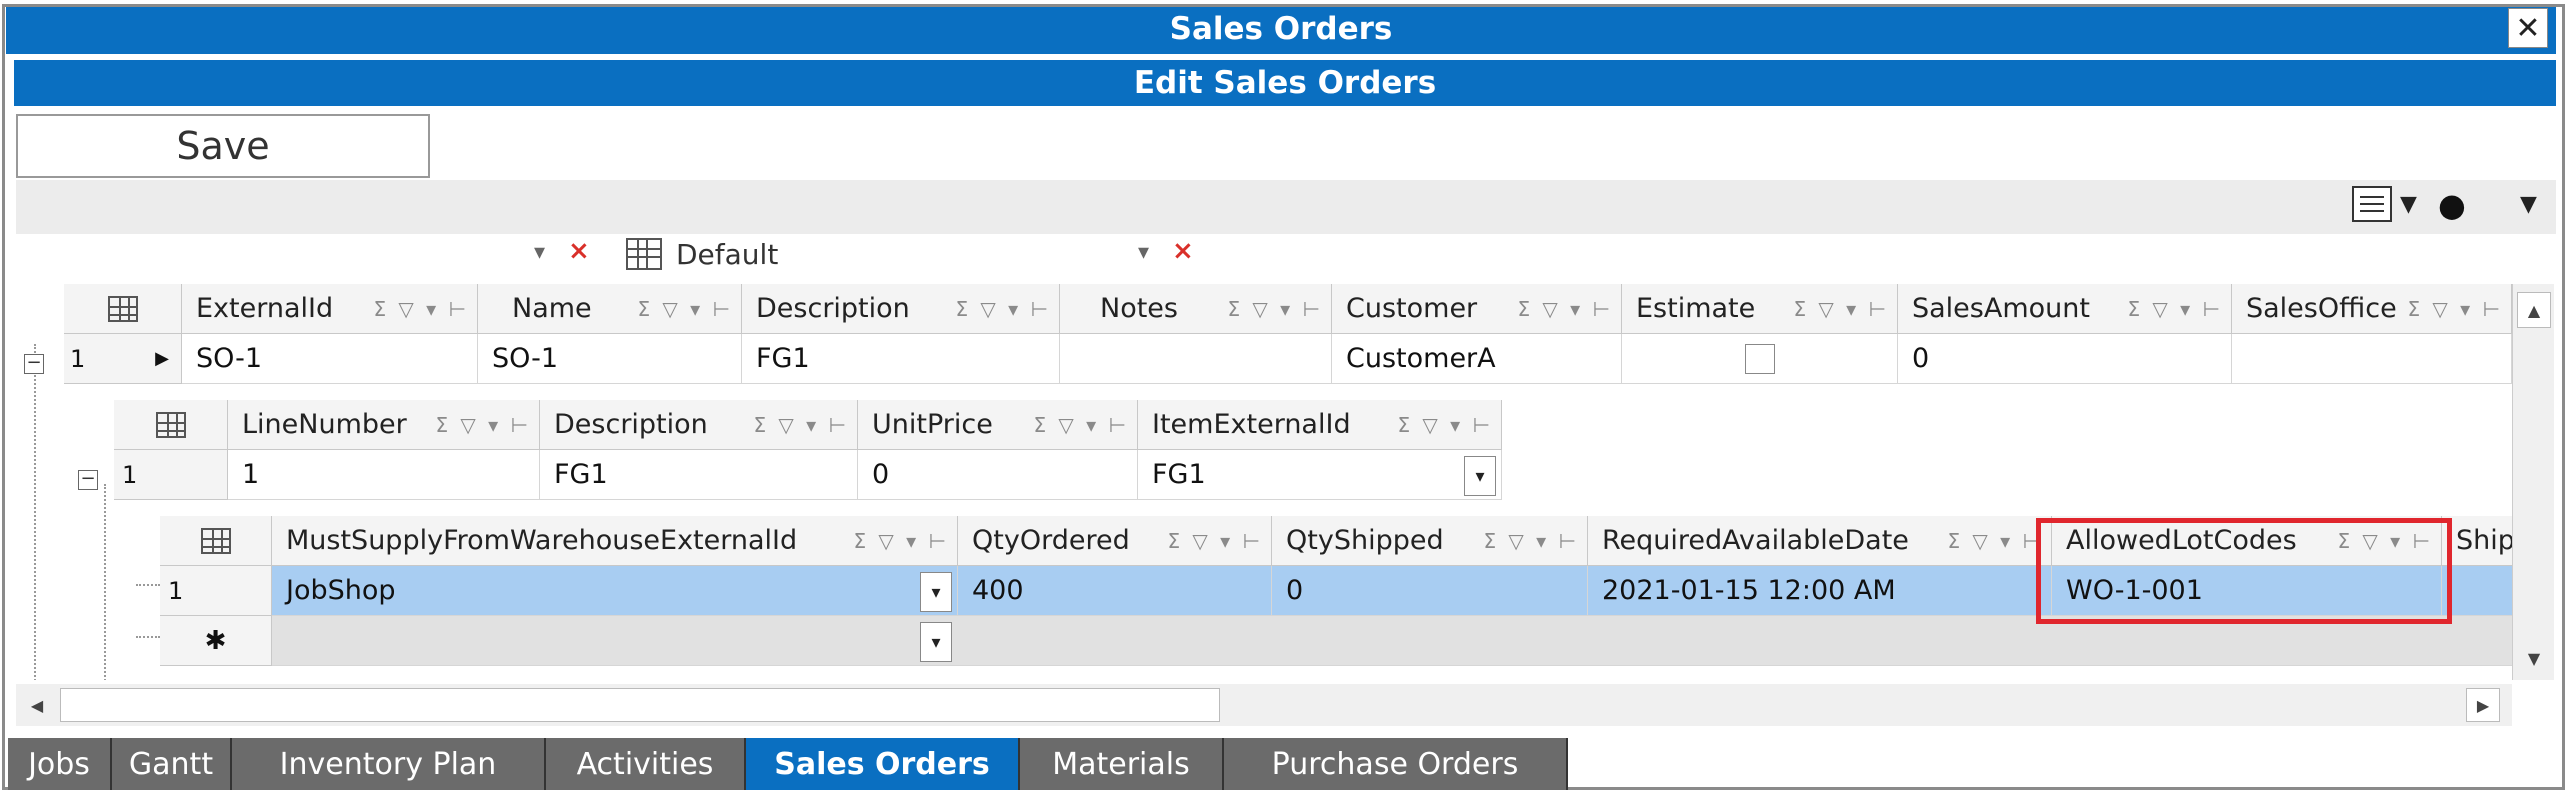 The height and width of the screenshot is (792, 2567). I want to click on close-button: ✕, so click(2528, 28).